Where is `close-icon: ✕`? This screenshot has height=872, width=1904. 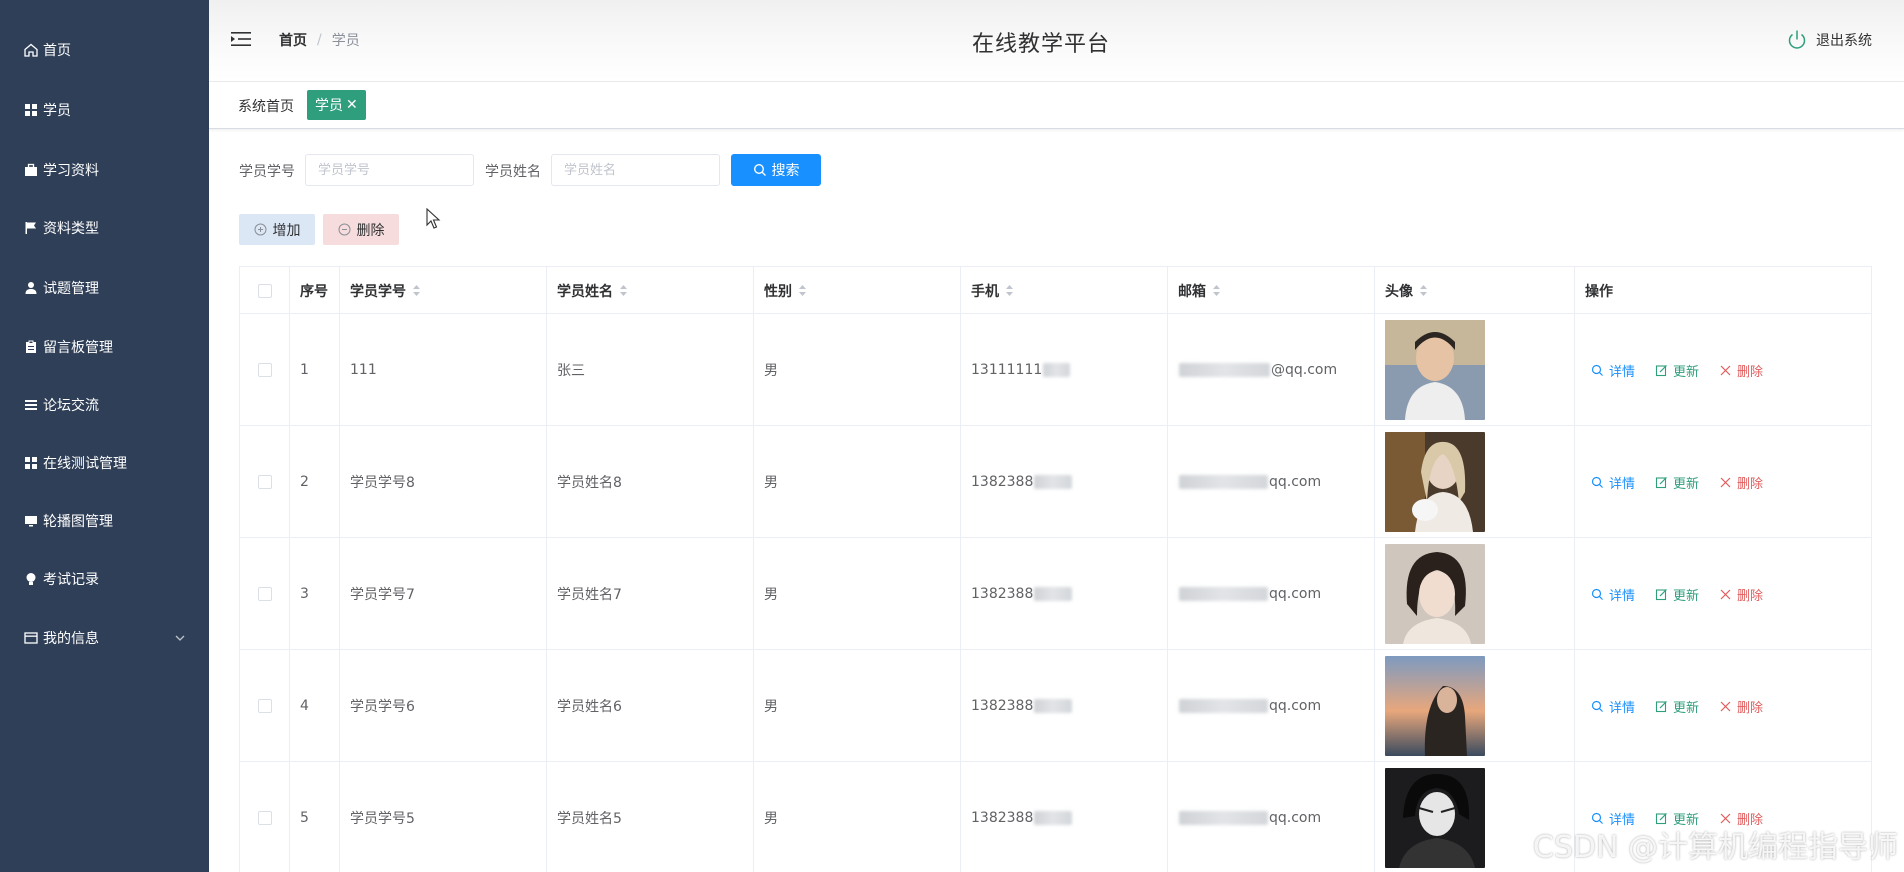
close-icon: ✕ is located at coordinates (352, 105).